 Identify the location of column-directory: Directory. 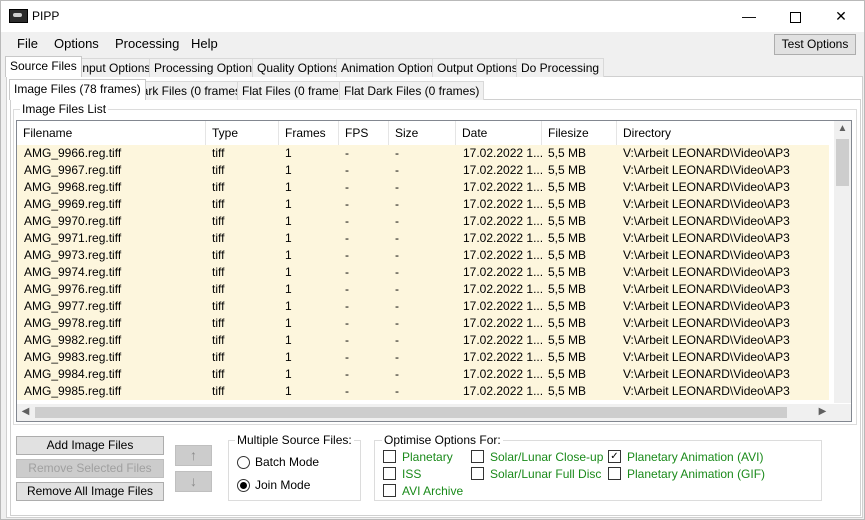
(723, 133).